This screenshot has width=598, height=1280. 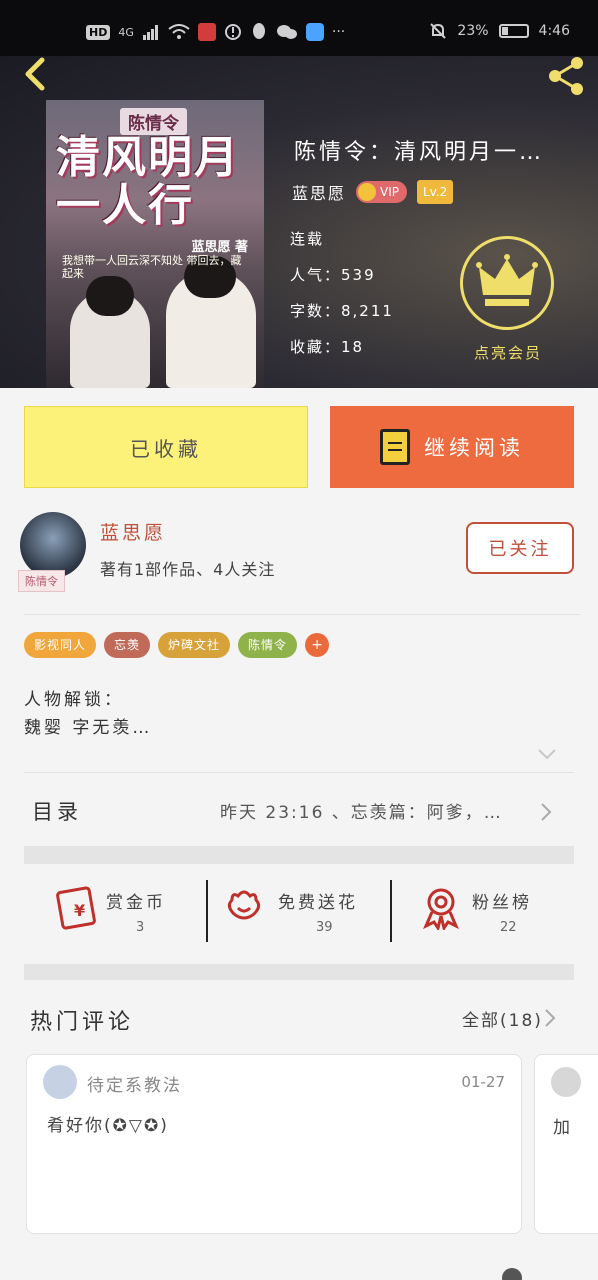 What do you see at coordinates (502, 1018) in the screenshot?
I see `all-comments-link: 全部(18)` at bounding box center [502, 1018].